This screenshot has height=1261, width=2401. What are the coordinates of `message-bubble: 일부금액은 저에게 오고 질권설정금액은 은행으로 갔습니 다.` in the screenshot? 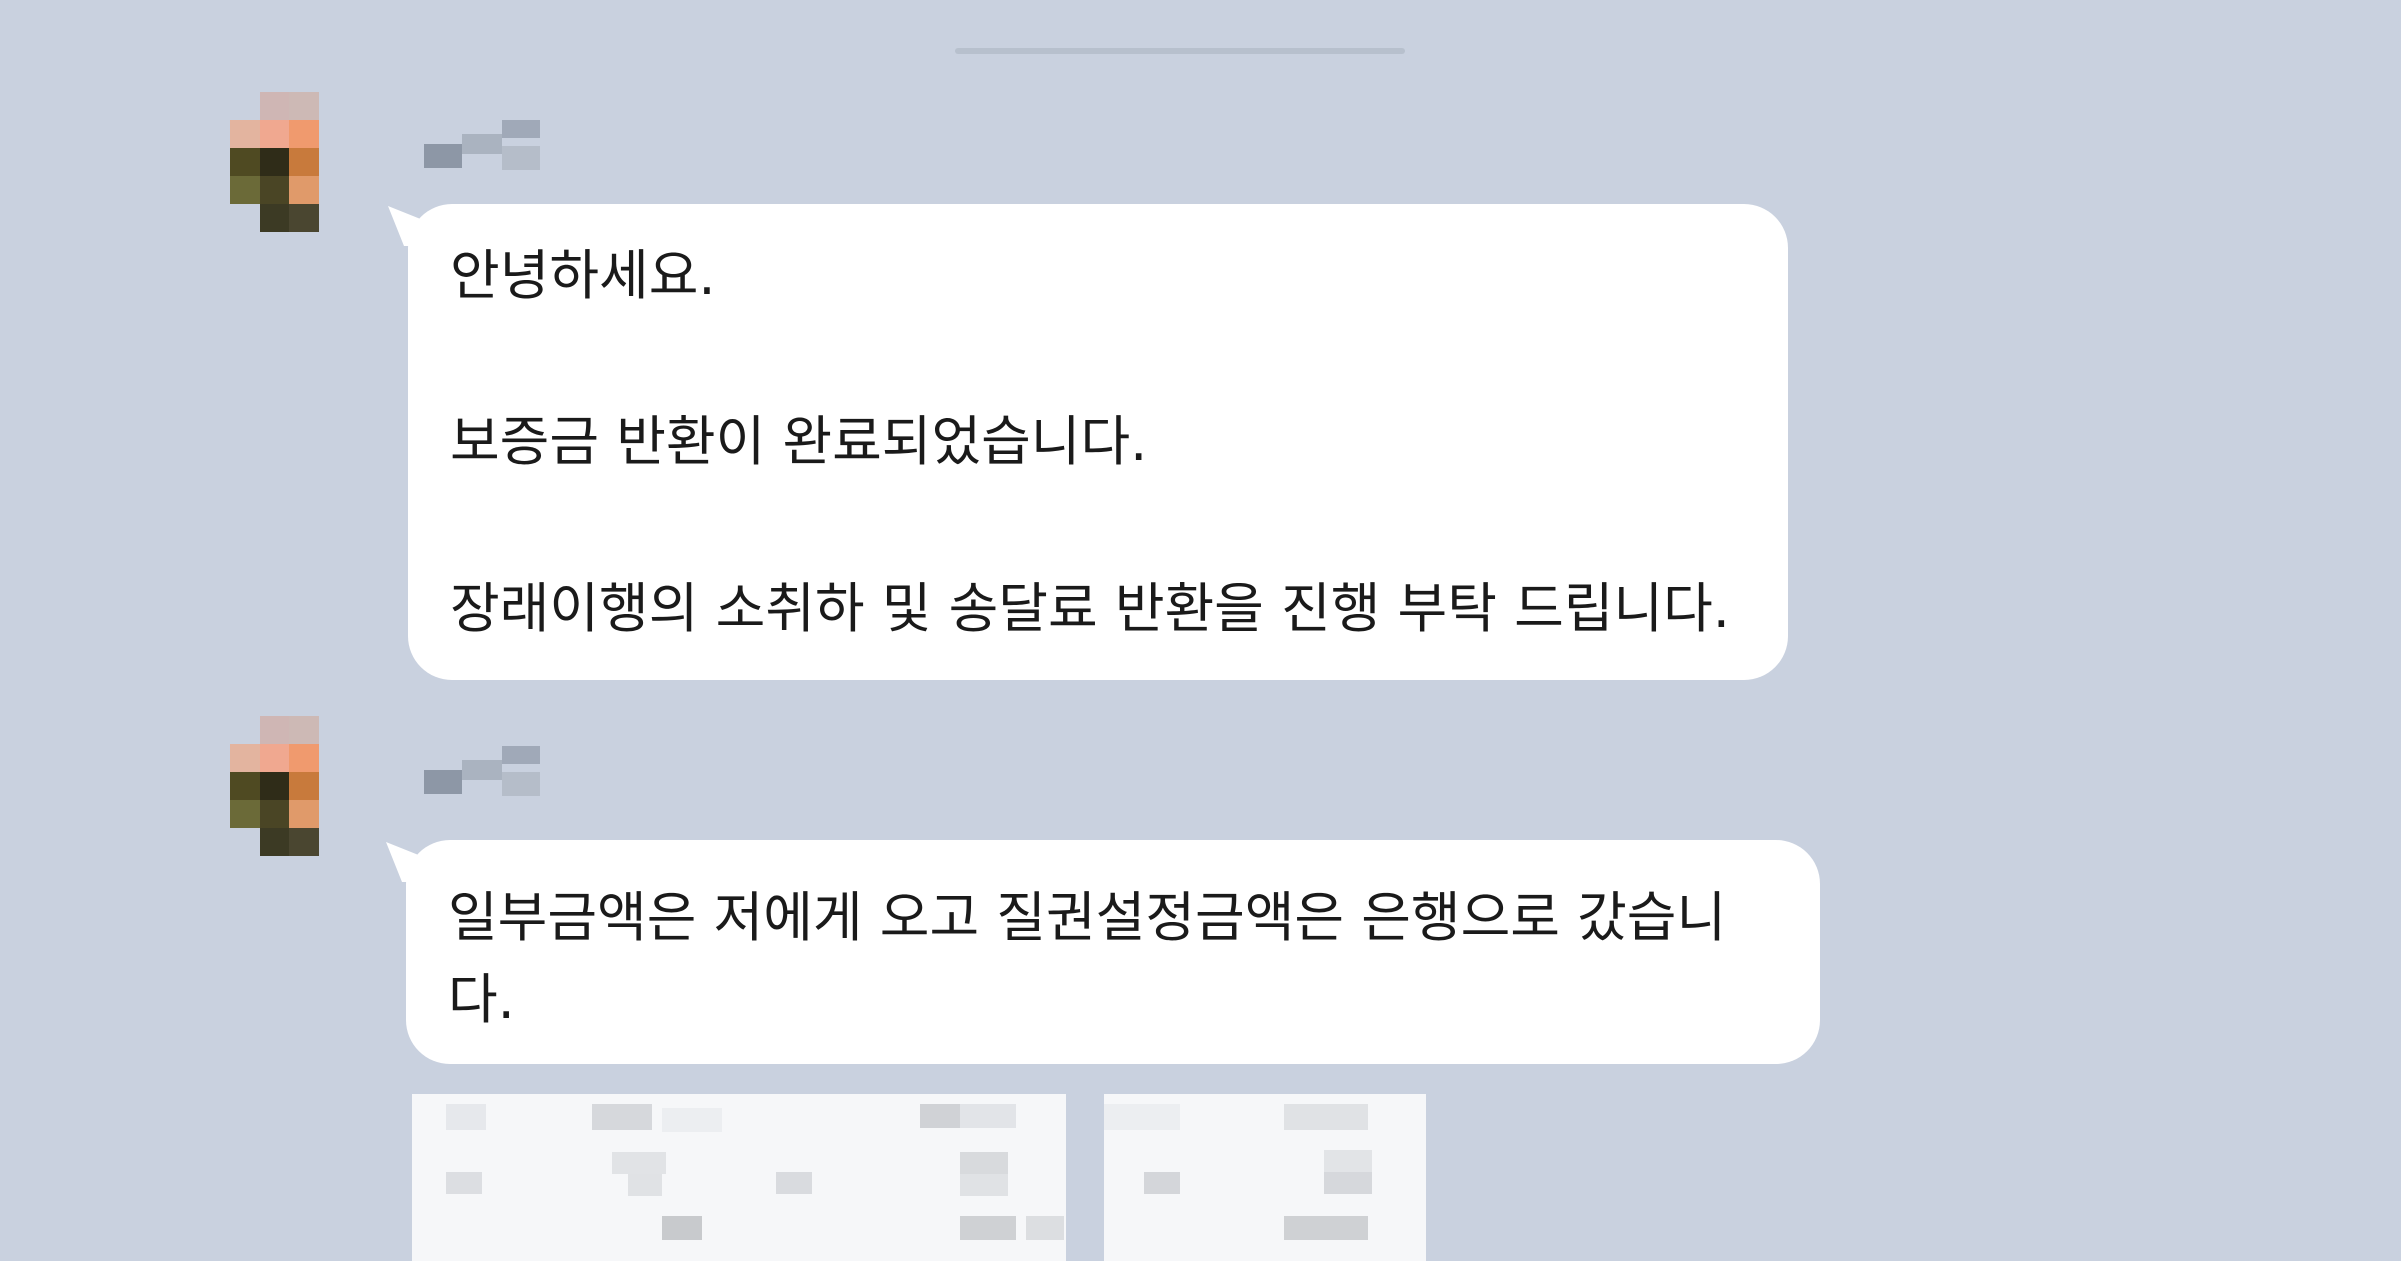 It's located at (1113, 952).